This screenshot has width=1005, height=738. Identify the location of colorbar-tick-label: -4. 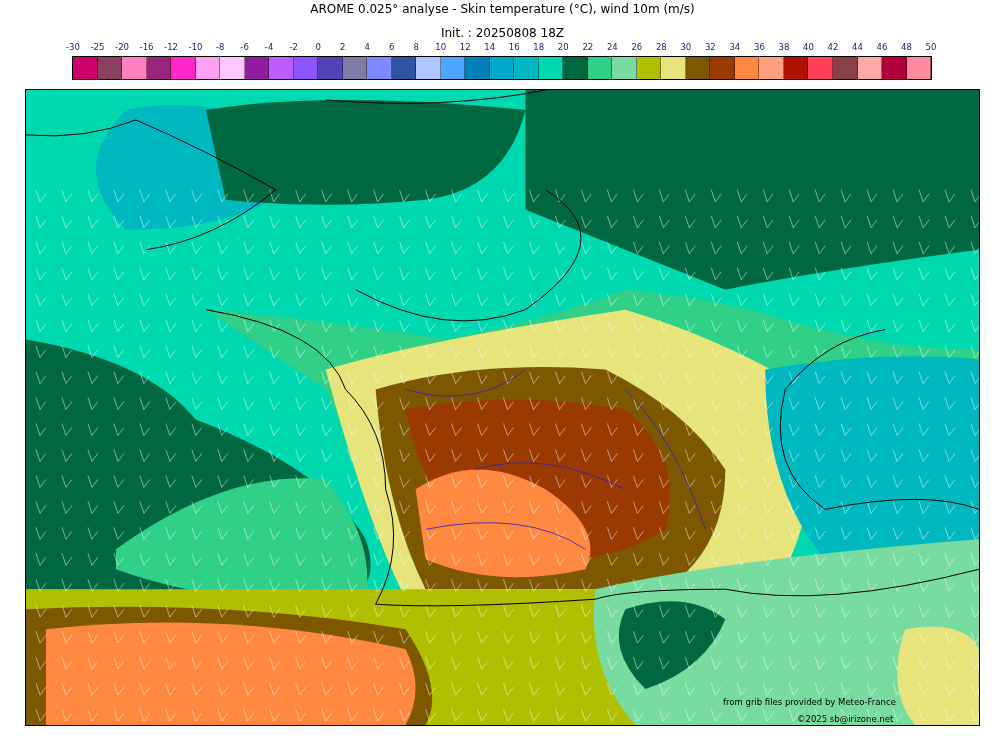
(269, 47).